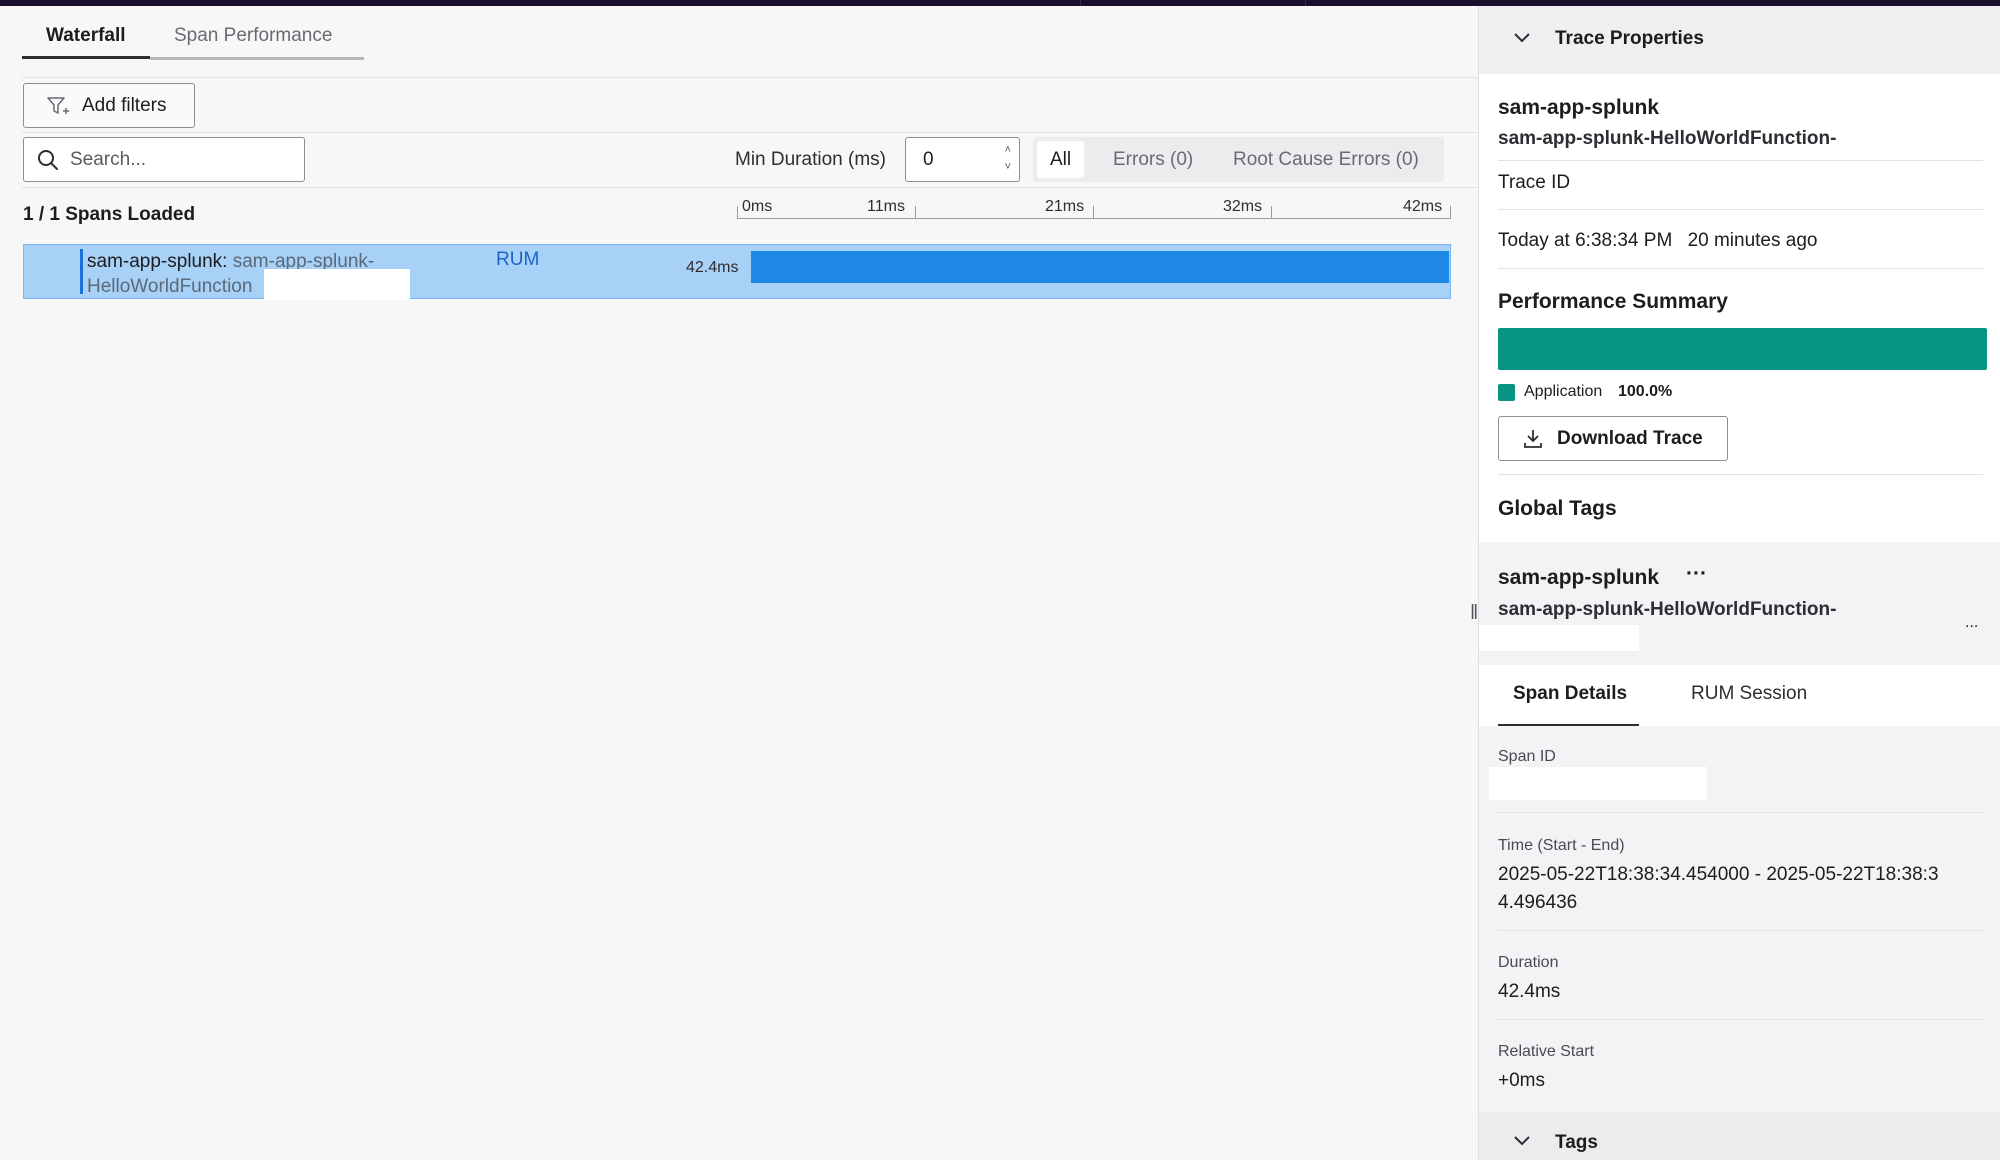 This screenshot has height=1160, width=2000. Describe the element at coordinates (1423, 206) in the screenshot. I see `axis-tick-label: 42ms` at that location.